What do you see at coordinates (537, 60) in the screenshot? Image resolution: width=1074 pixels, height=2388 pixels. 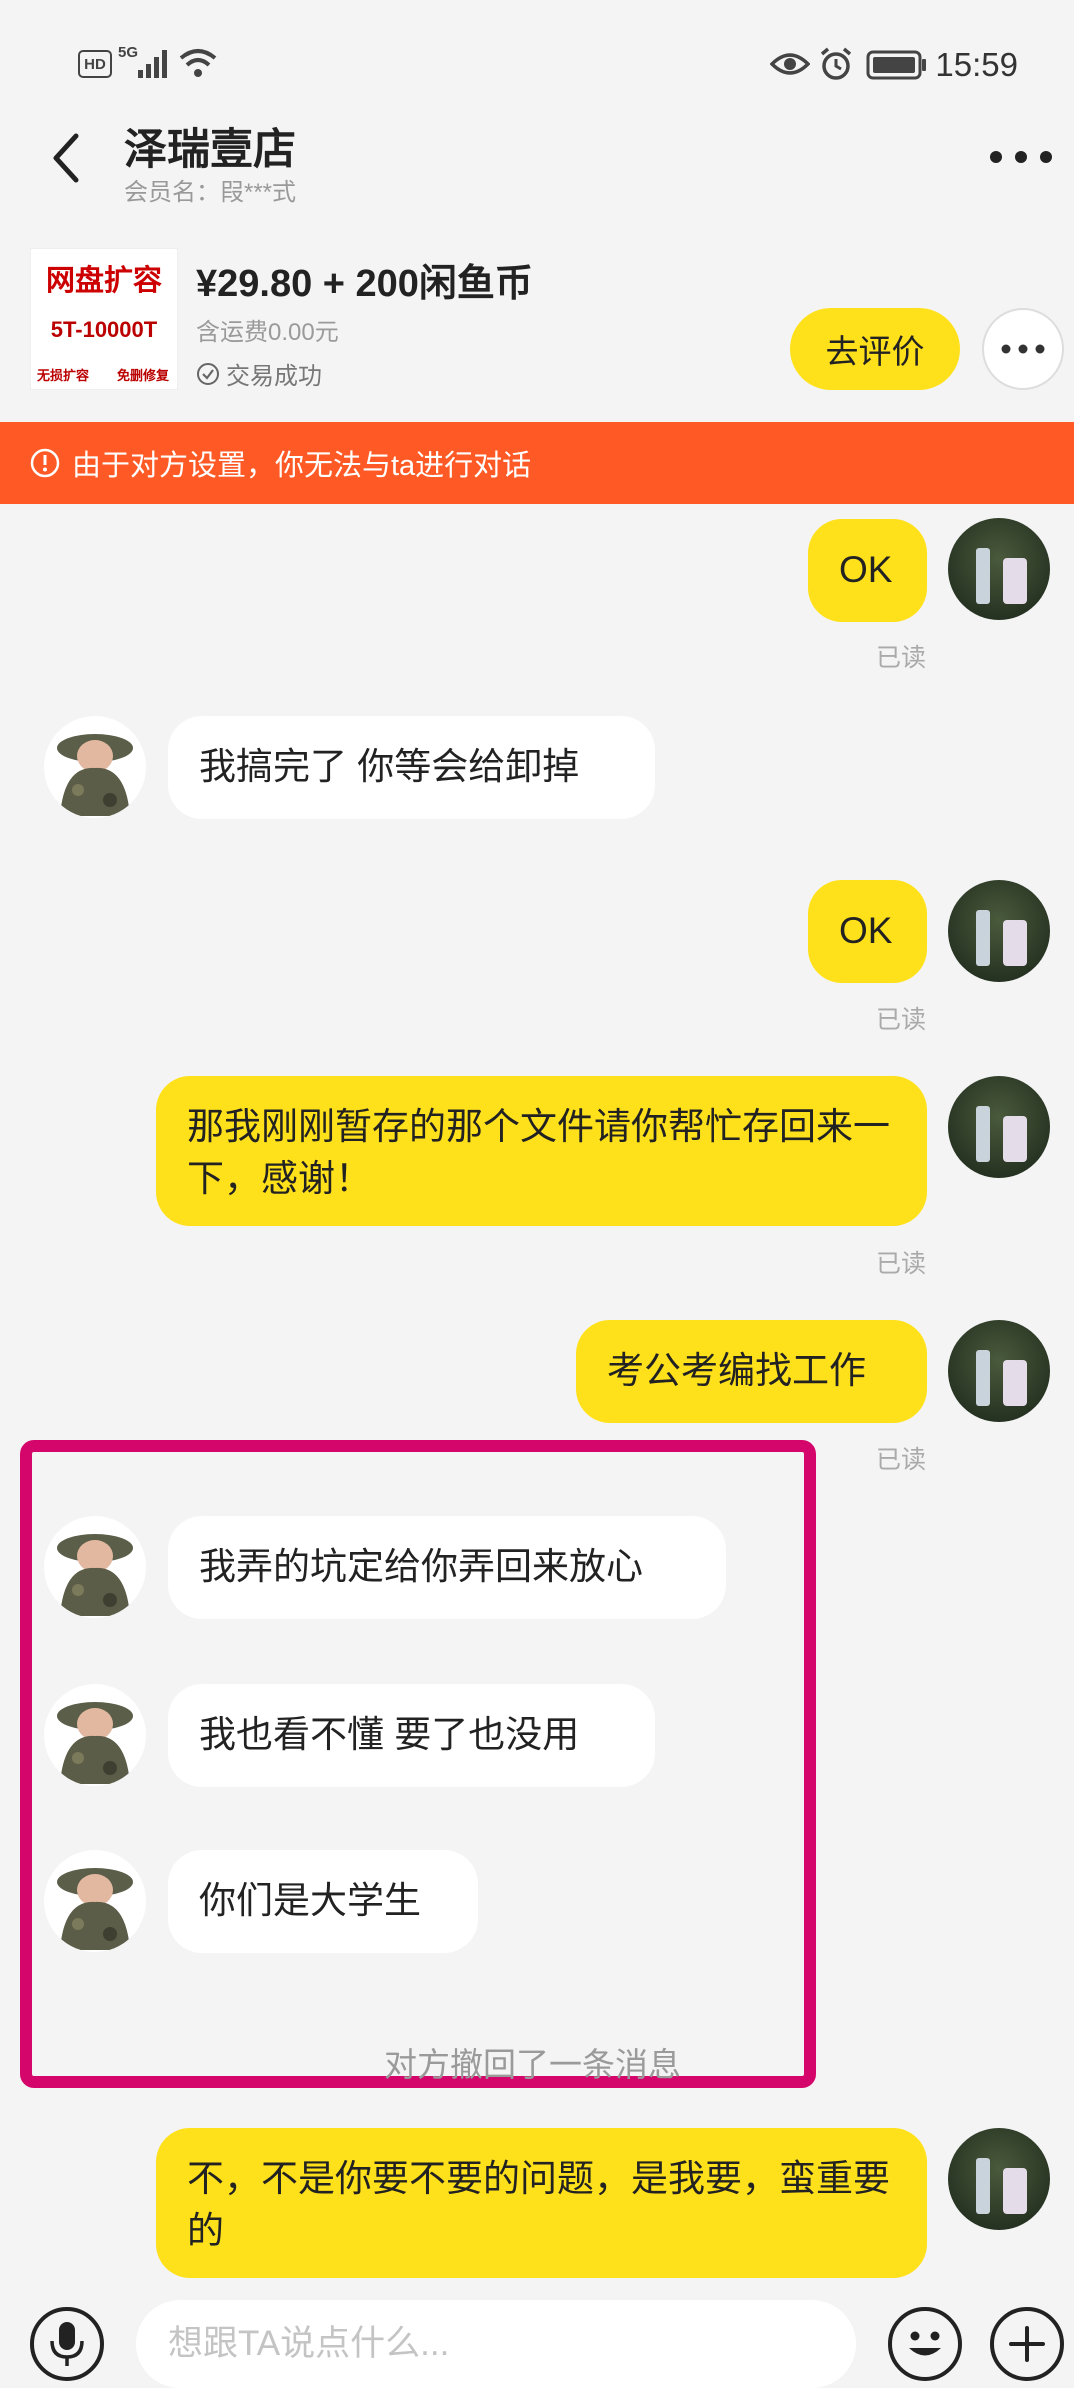 I see `status-bar: HD 5G 15:59` at bounding box center [537, 60].